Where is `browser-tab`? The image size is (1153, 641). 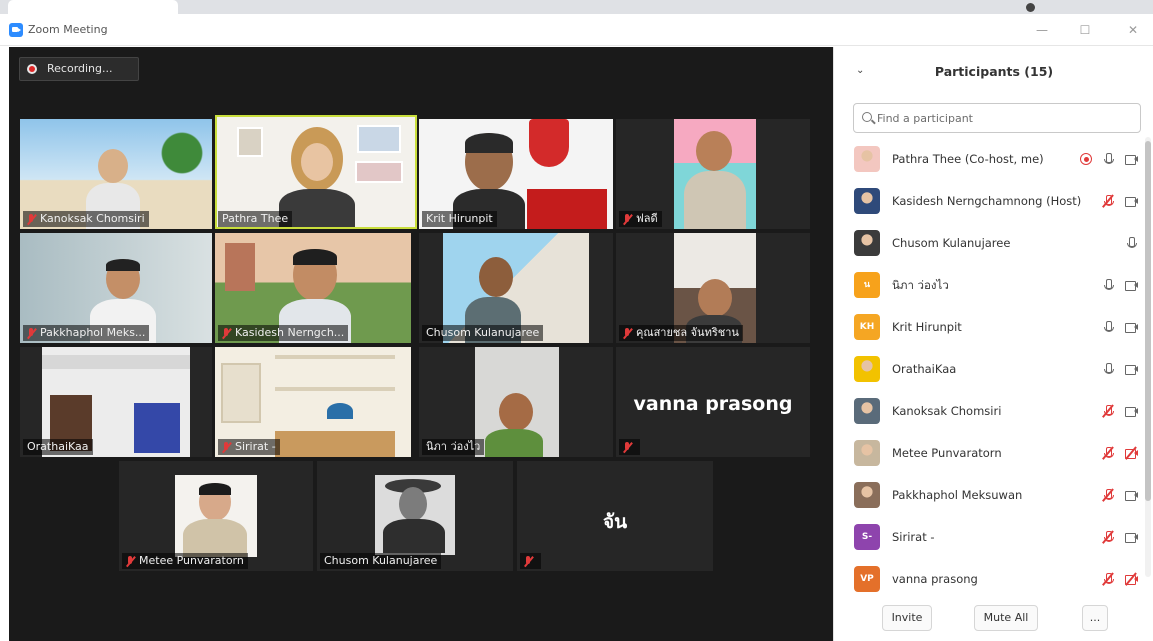 browser-tab is located at coordinates (93, 7).